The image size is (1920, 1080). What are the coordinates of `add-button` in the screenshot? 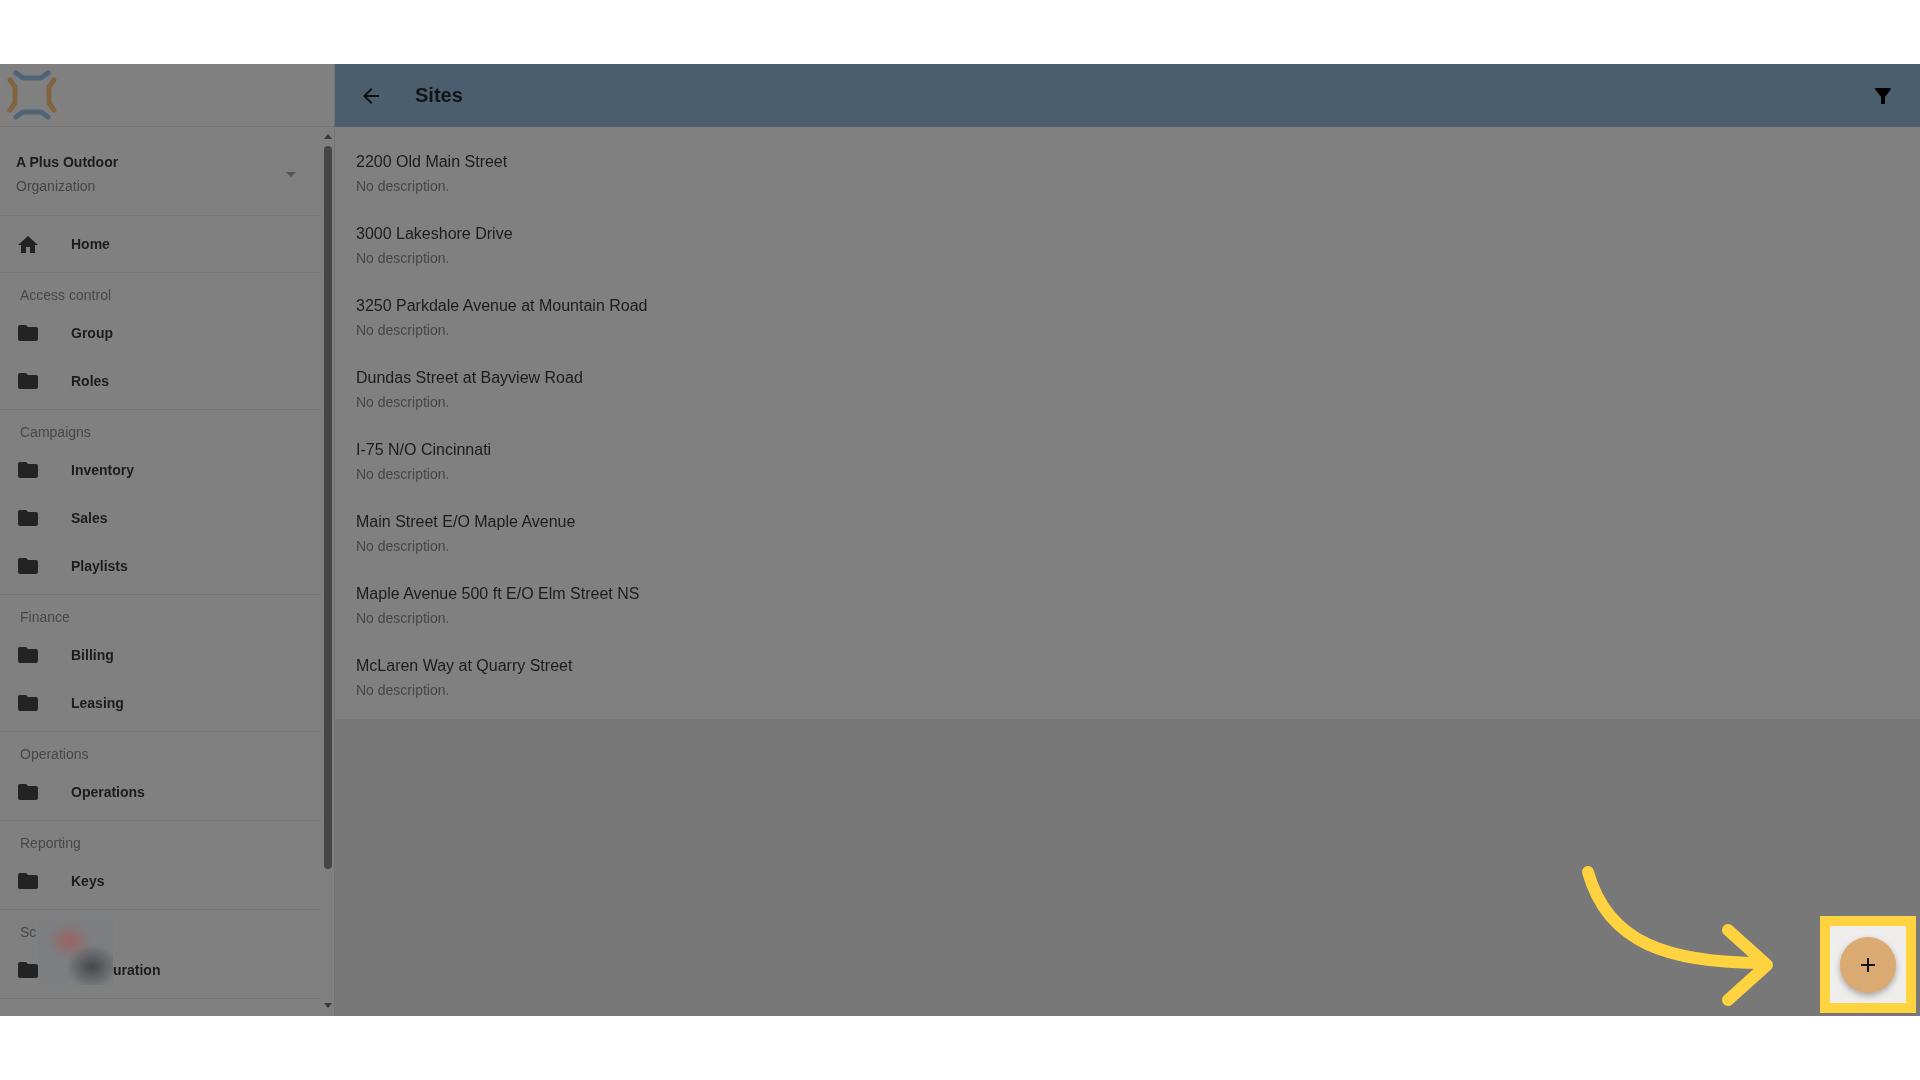 It's located at (1868, 964).